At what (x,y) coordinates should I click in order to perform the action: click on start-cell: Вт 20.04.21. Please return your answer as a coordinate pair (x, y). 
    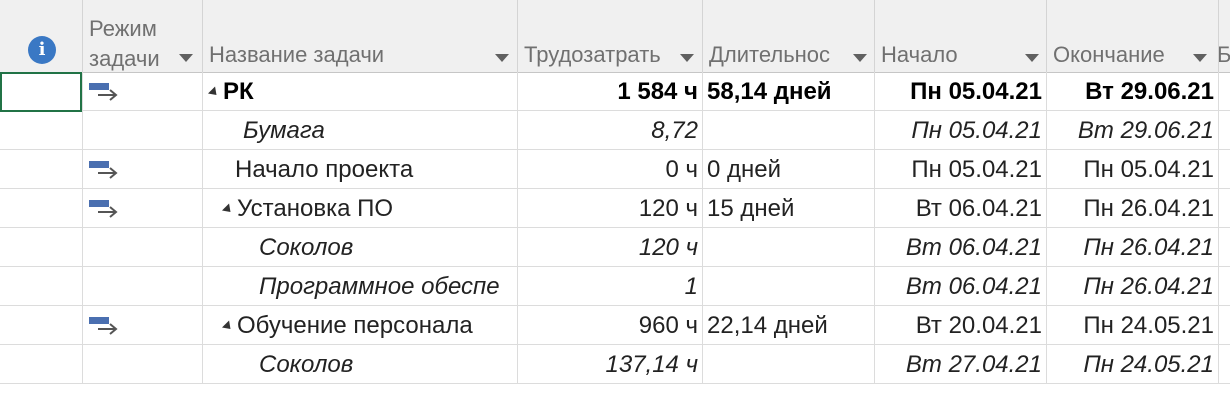
    Looking at the image, I should click on (961, 325).